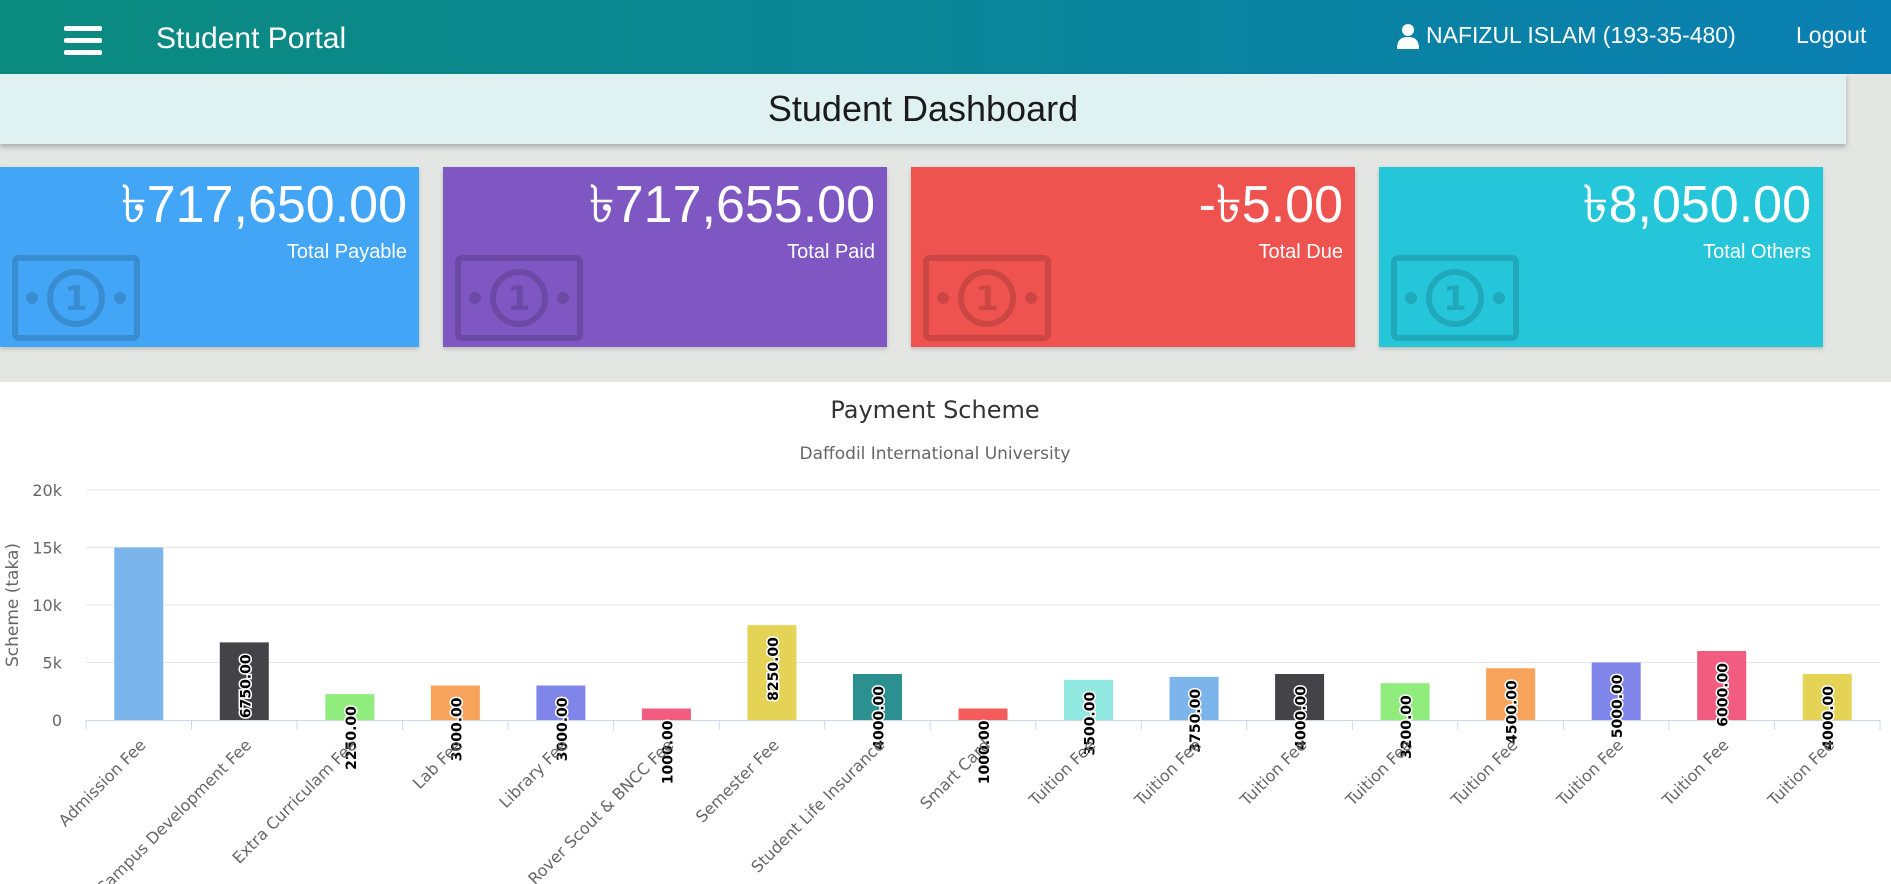  Describe the element at coordinates (737, 780) in the screenshot. I see `x-category-label: Semester Fee` at that location.